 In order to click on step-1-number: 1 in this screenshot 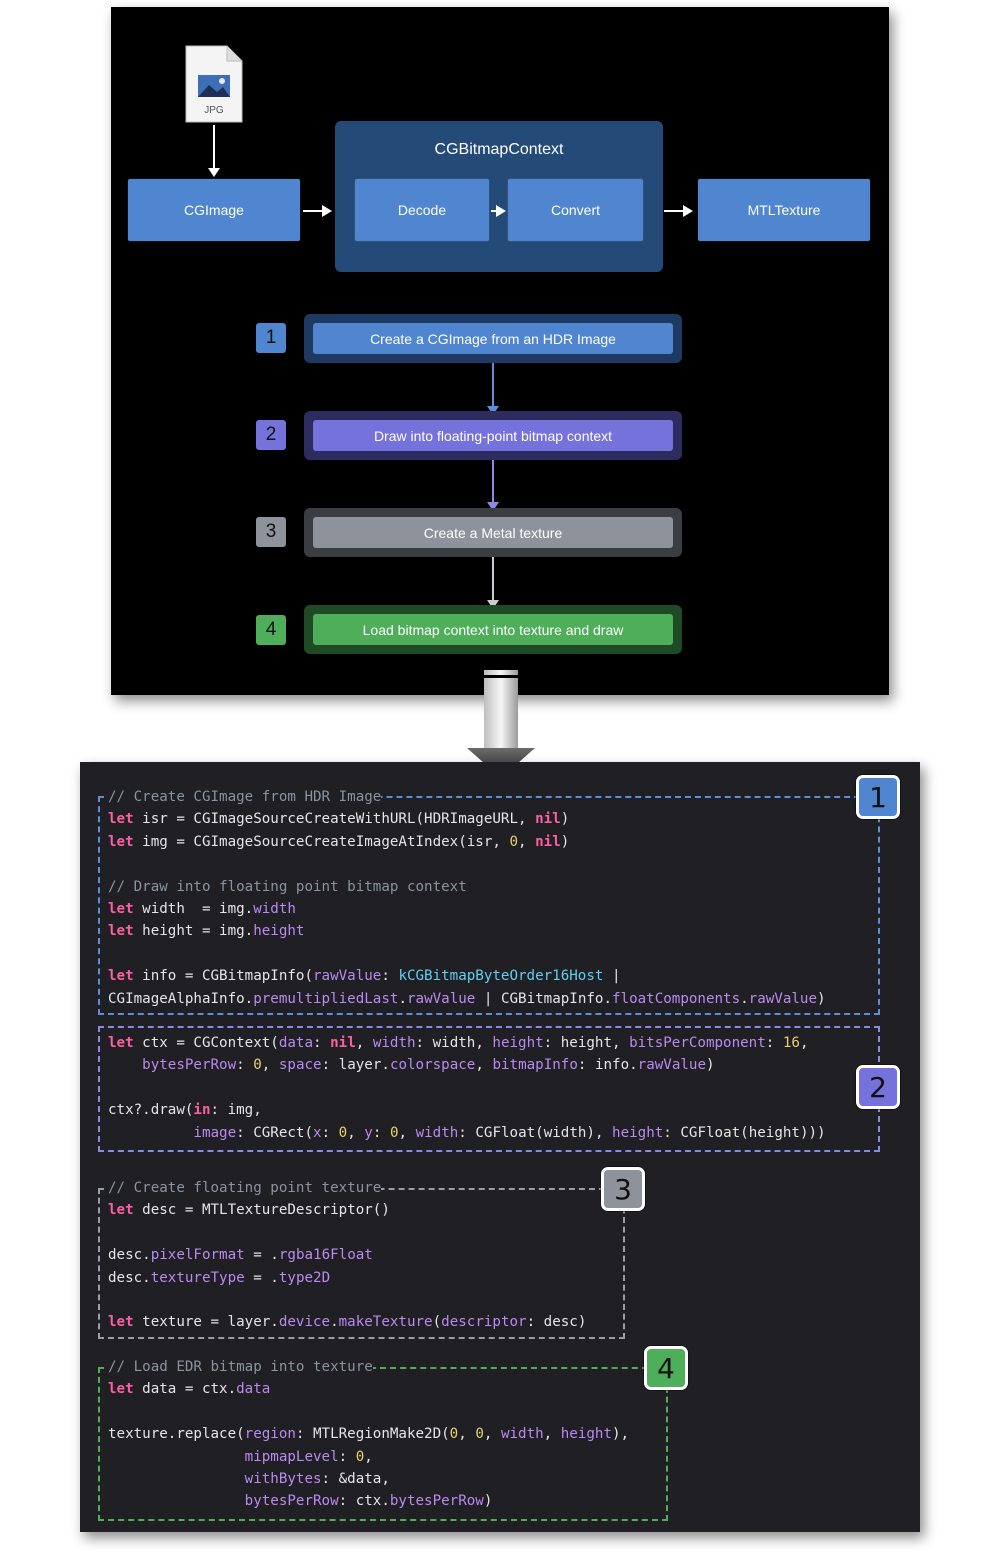, I will do `click(271, 338)`.